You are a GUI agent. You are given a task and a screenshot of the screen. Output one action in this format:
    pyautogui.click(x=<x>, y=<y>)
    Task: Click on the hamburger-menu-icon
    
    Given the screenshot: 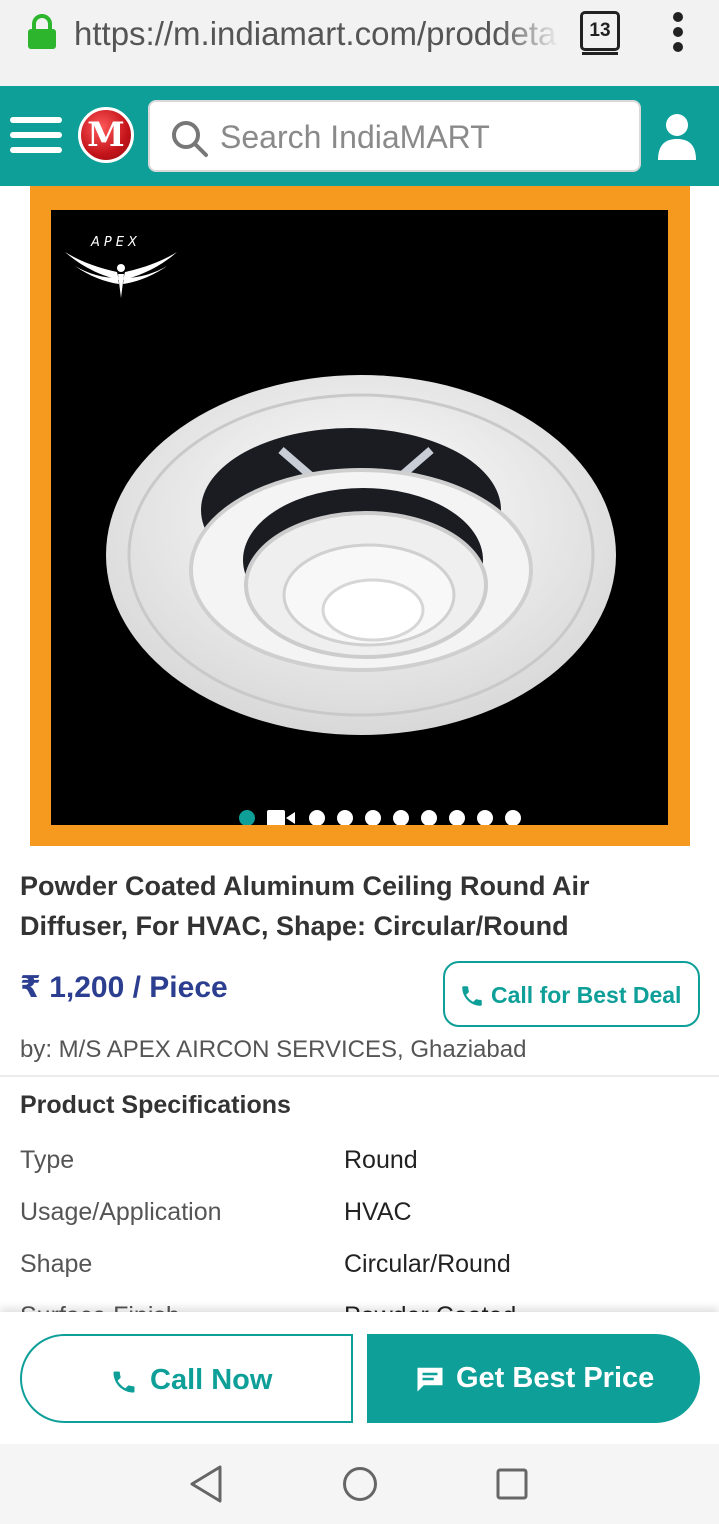 What is the action you would take?
    pyautogui.click(x=36, y=135)
    